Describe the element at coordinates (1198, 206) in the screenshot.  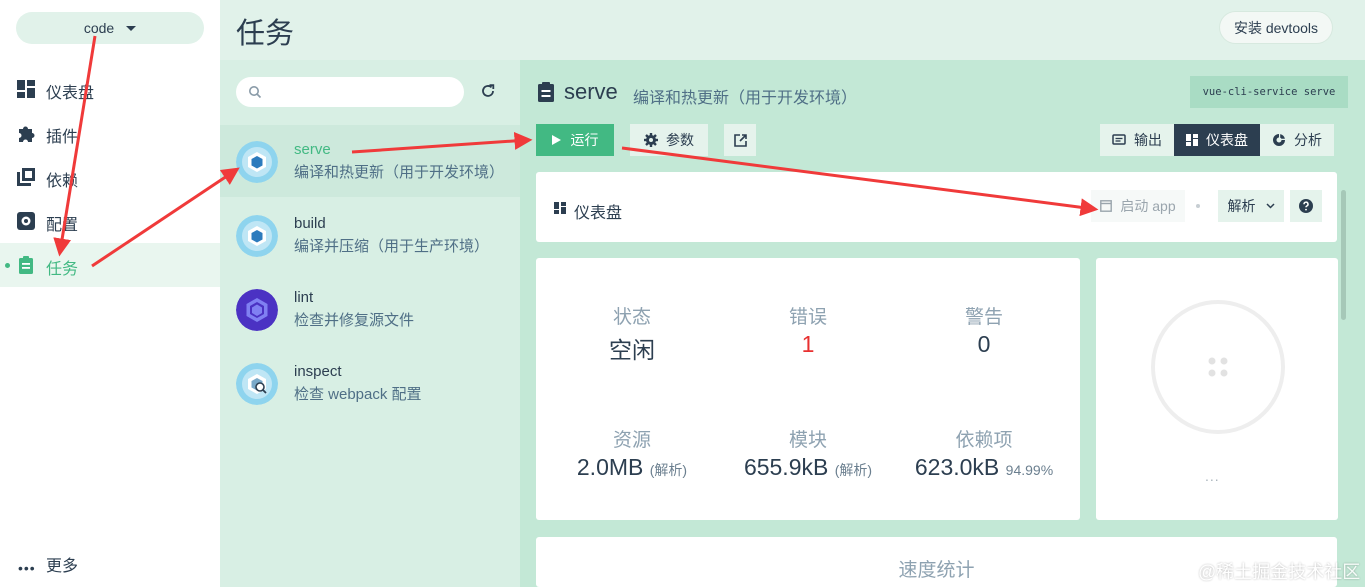
I see `separator-dot` at that location.